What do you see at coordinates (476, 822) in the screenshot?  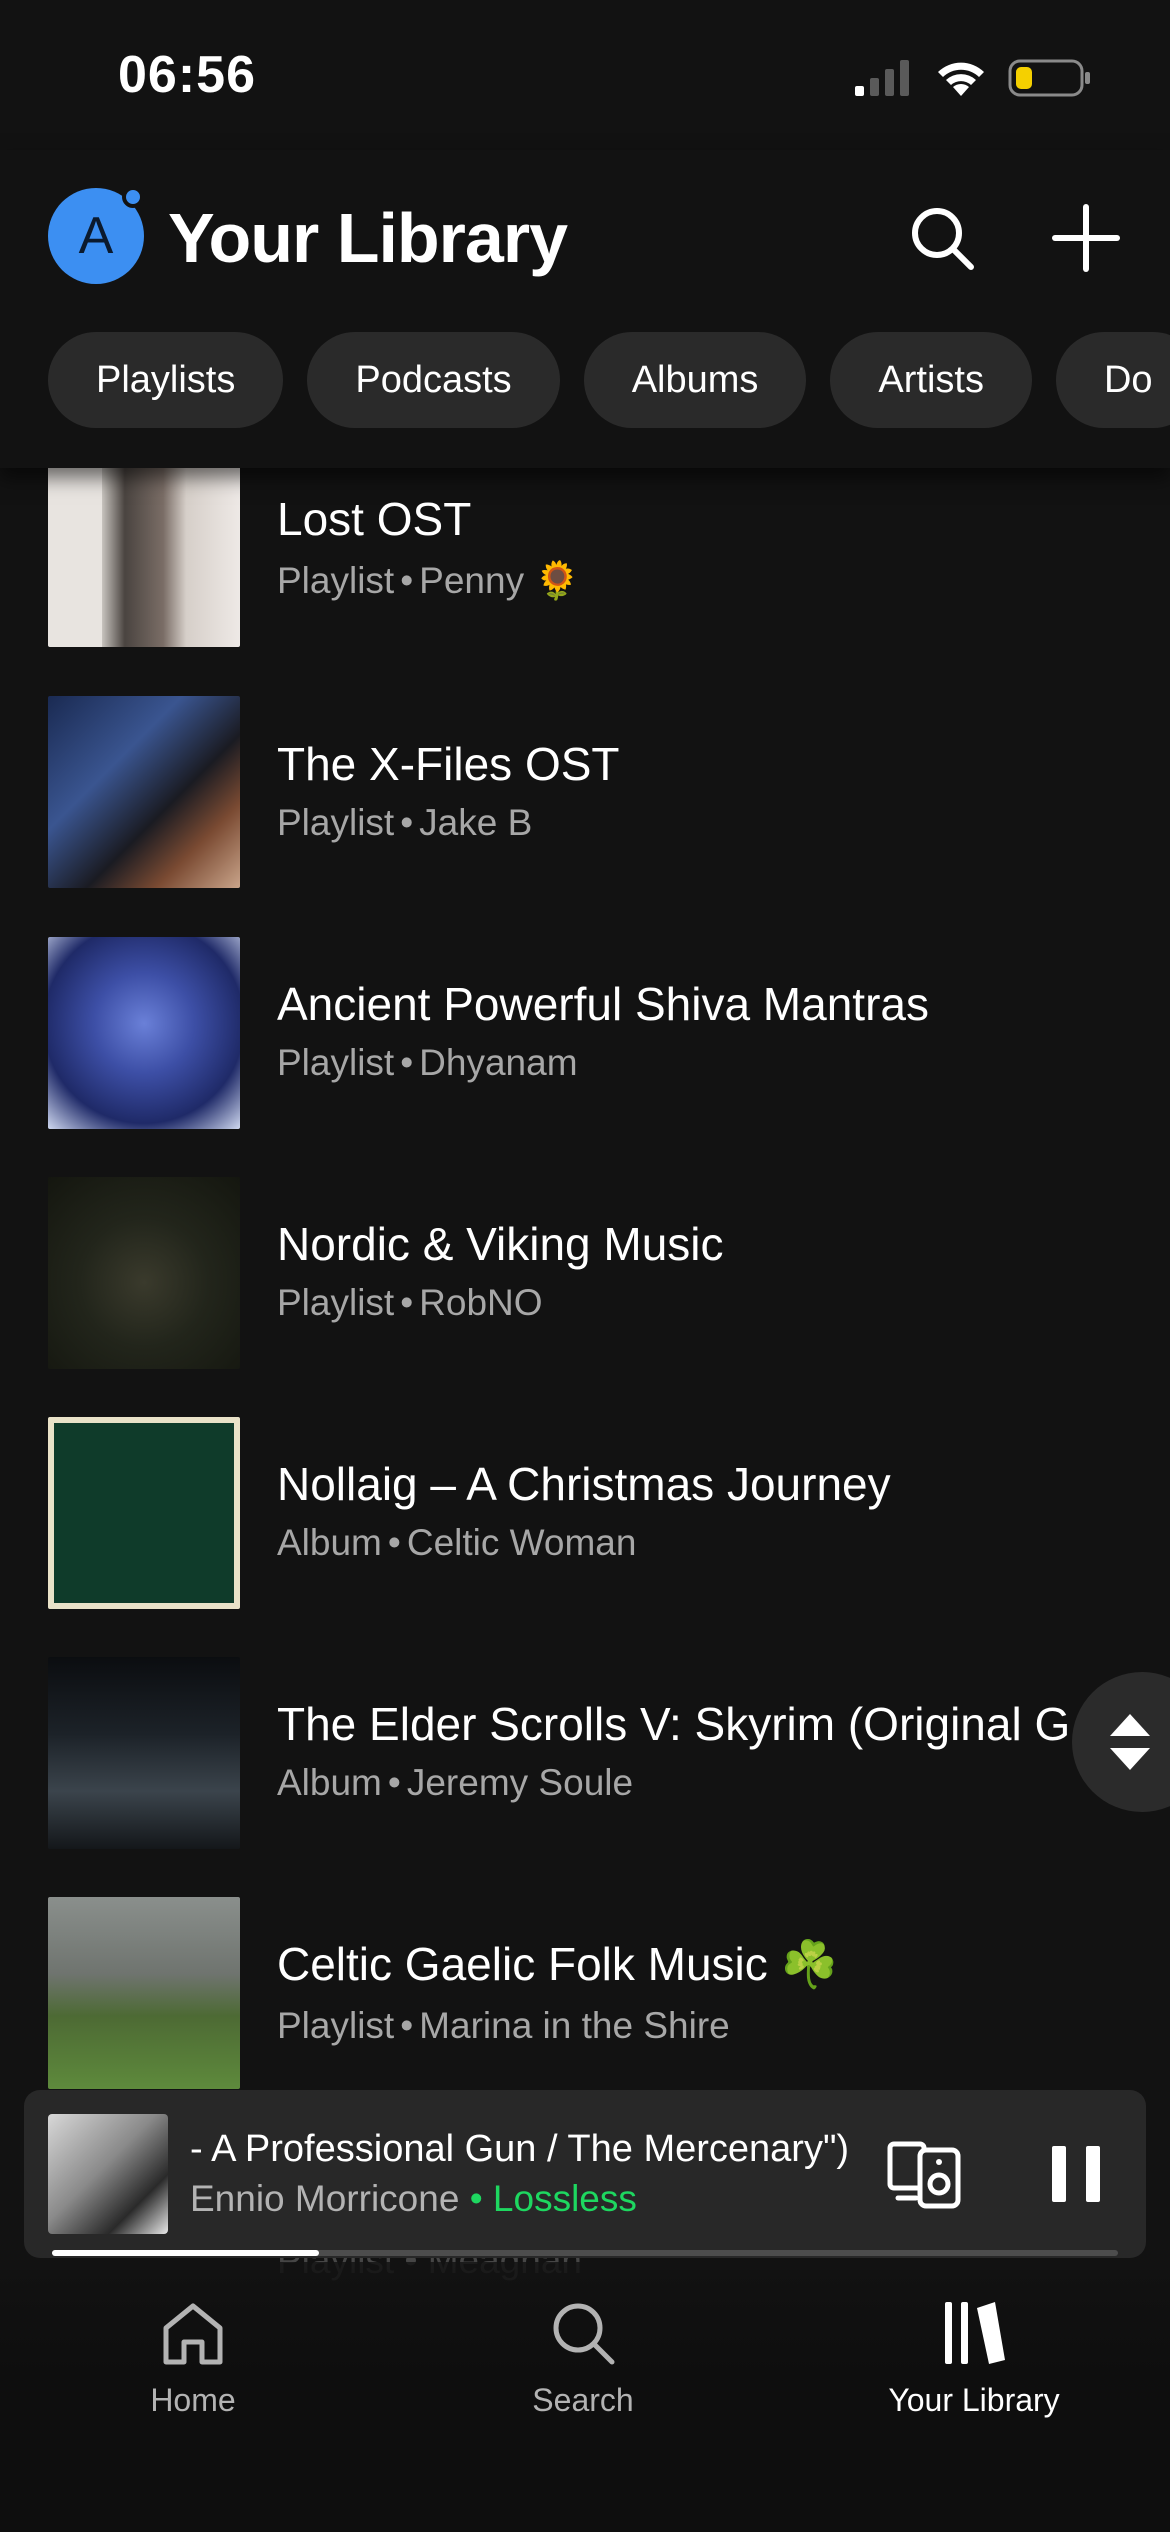 I see `item-owner: Jake B` at bounding box center [476, 822].